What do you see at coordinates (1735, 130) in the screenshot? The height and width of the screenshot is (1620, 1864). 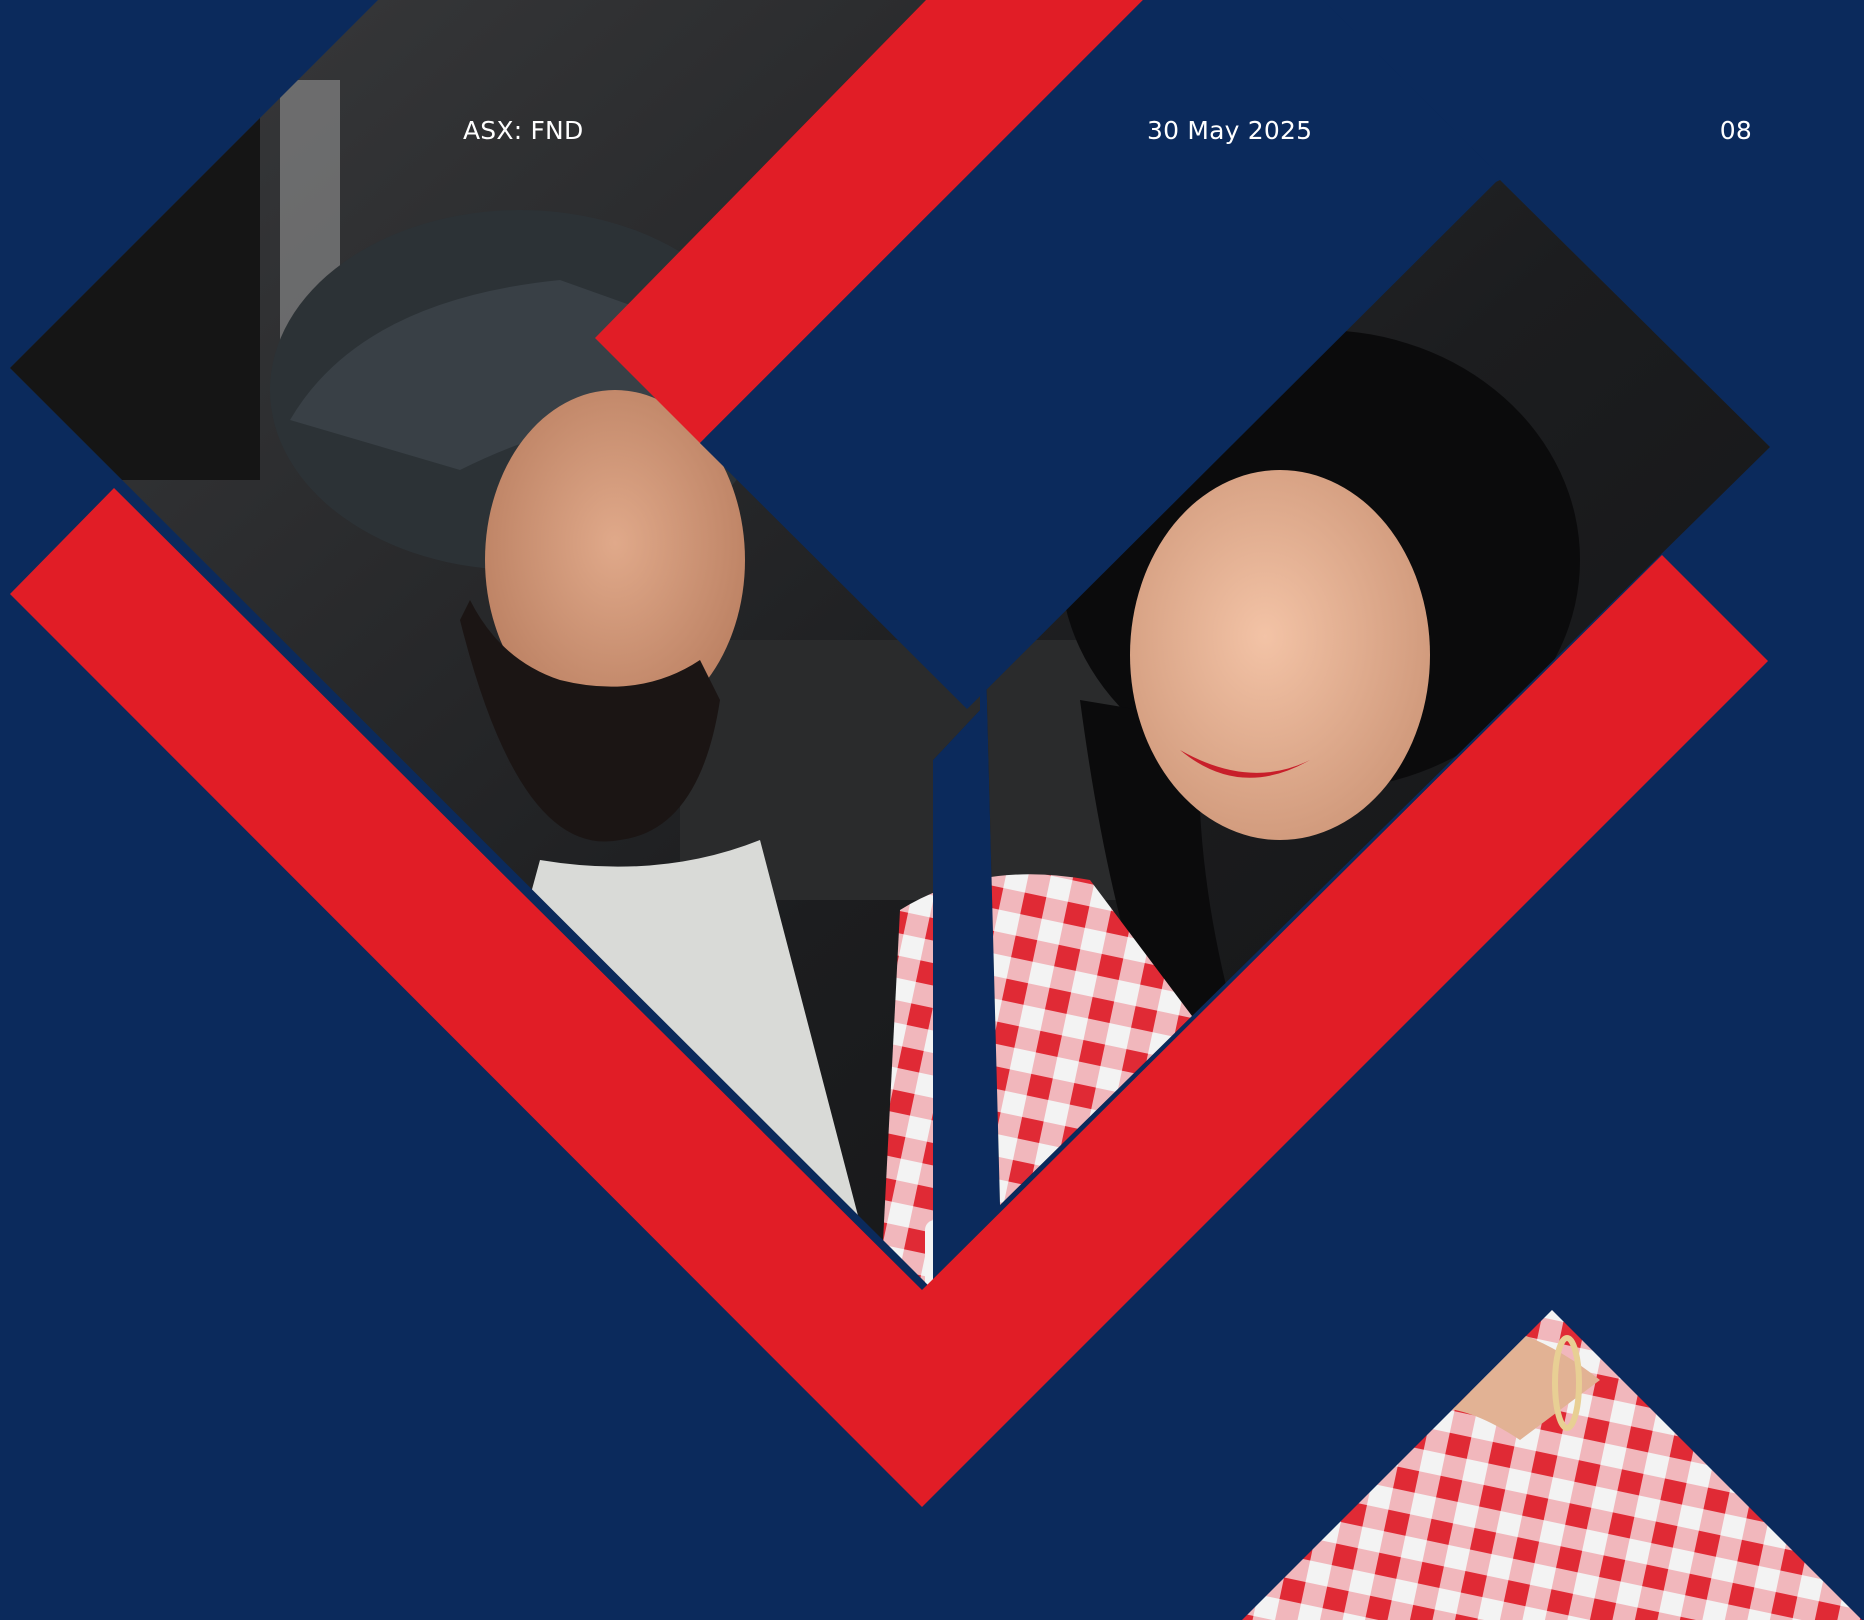 I see `page-number: 08` at bounding box center [1735, 130].